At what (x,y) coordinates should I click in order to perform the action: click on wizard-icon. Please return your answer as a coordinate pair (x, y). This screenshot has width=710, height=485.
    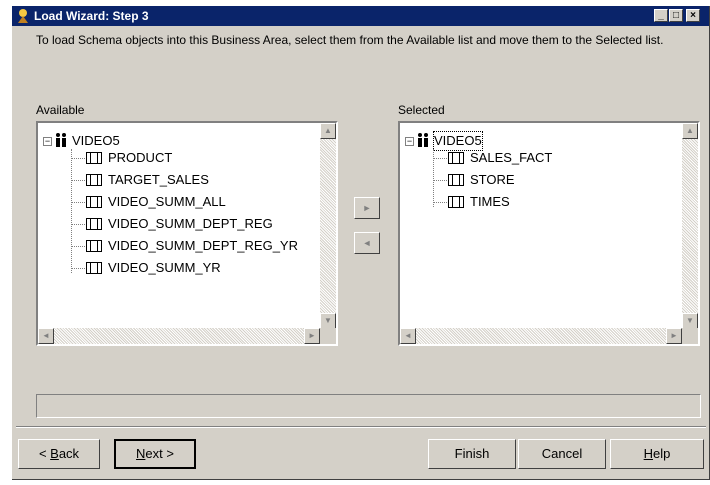
    Looking at the image, I should click on (23, 17).